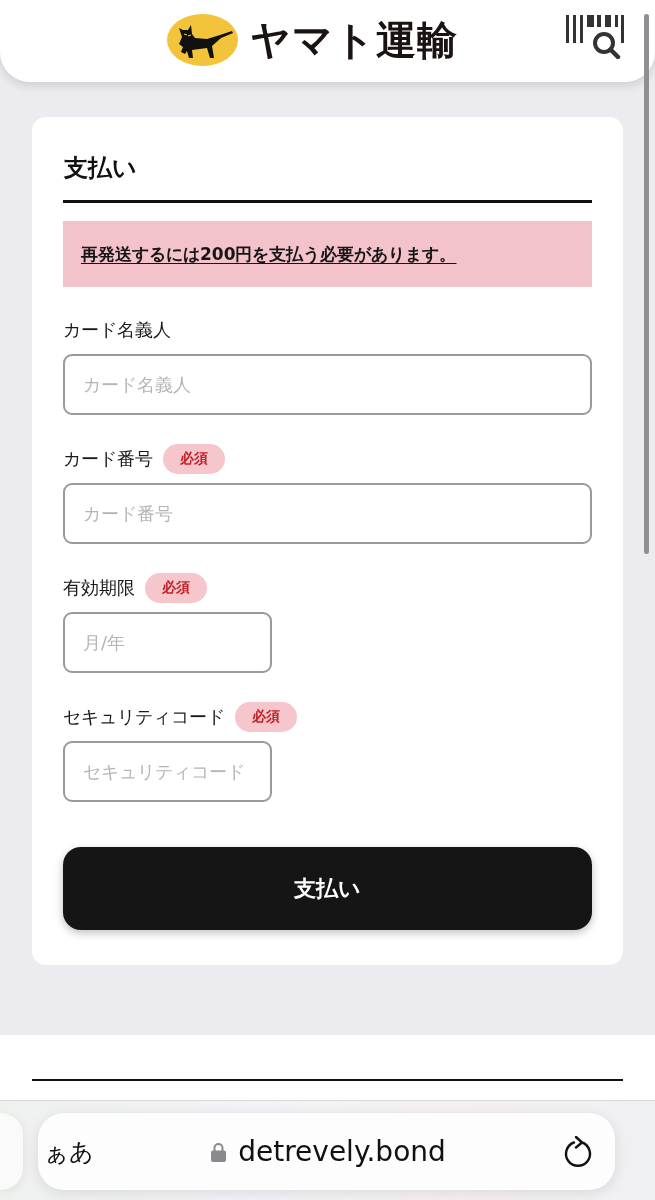 The image size is (655, 1200). What do you see at coordinates (167, 771) in the screenshot?
I see `input-field: セキュリティコード` at bounding box center [167, 771].